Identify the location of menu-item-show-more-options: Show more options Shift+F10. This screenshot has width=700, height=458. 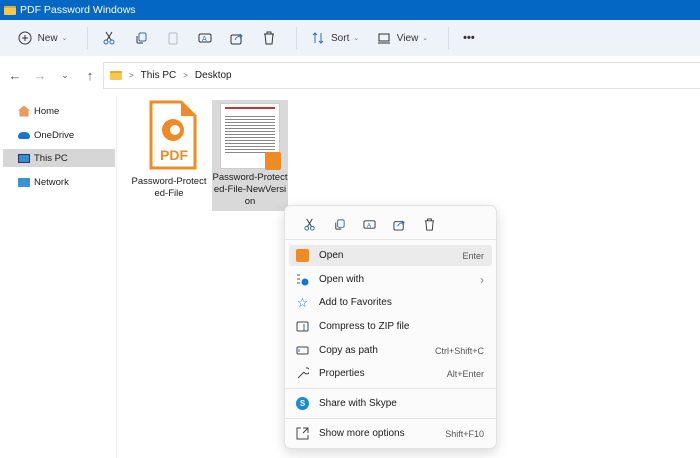
(390, 433).